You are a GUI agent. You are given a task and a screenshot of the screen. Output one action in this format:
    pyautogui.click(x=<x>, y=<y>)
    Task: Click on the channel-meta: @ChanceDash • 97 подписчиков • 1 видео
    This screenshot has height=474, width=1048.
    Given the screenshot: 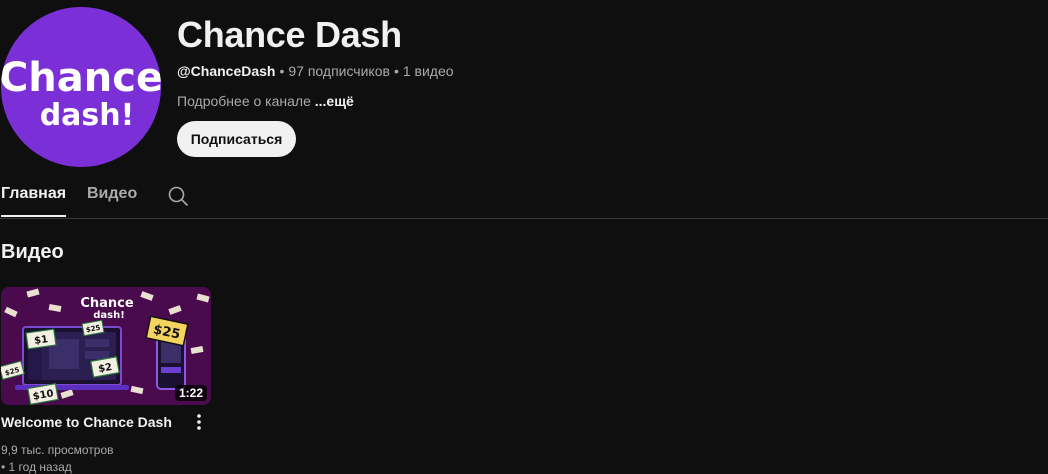 What is the action you would take?
    pyautogui.click(x=315, y=71)
    